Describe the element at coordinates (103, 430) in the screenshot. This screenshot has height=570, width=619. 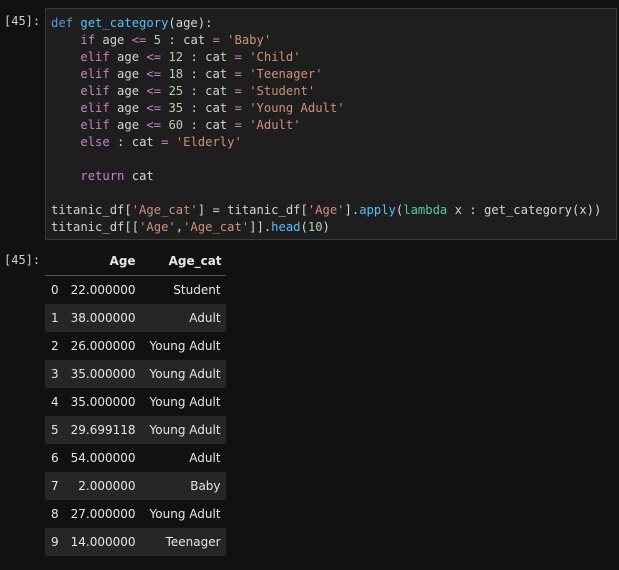
I see `cell-age: 29.699118` at that location.